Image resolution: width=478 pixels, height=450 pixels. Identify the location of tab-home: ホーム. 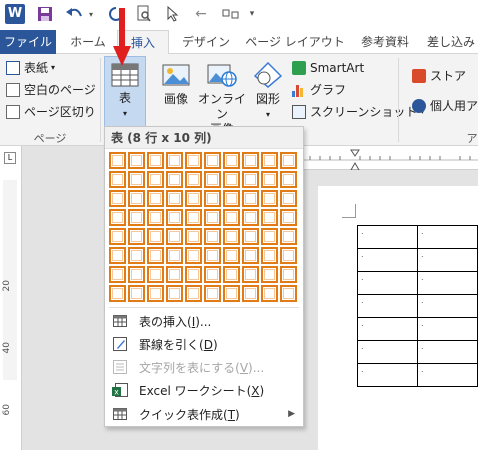
(88, 42).